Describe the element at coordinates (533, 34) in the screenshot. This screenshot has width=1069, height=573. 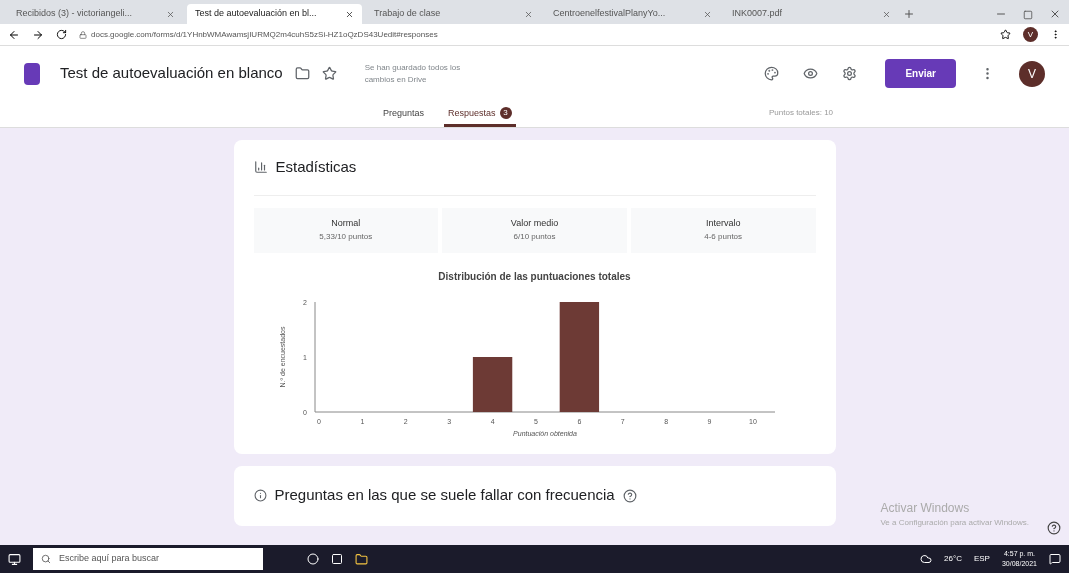
I see `url-field: docs.google.com/forms/d/1YHnbWMAwamsjIURMQ2m4cuhS5zSi-HZ1oQzDS43Uedit#responses` at that location.